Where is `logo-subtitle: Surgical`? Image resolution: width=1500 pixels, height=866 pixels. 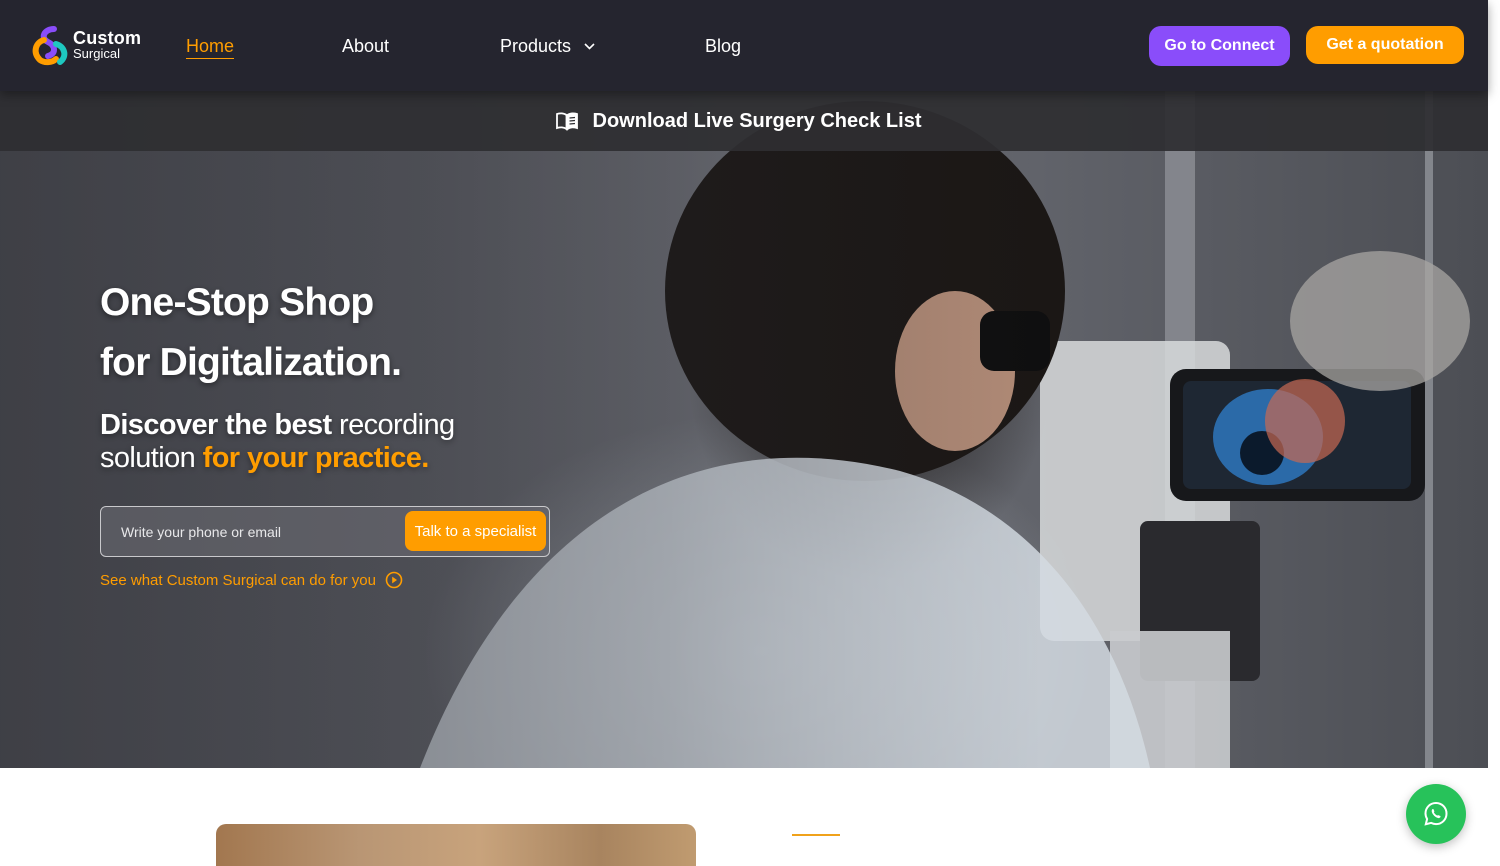
logo-subtitle: Surgical is located at coordinates (96, 53).